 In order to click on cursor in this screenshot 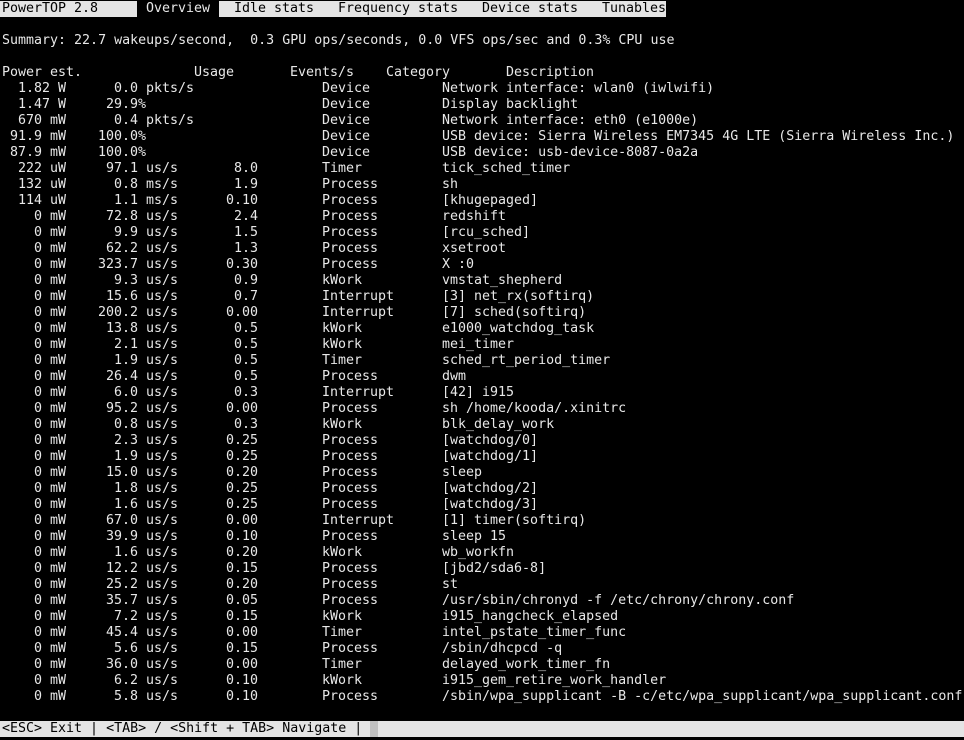, I will do `click(374, 729)`.